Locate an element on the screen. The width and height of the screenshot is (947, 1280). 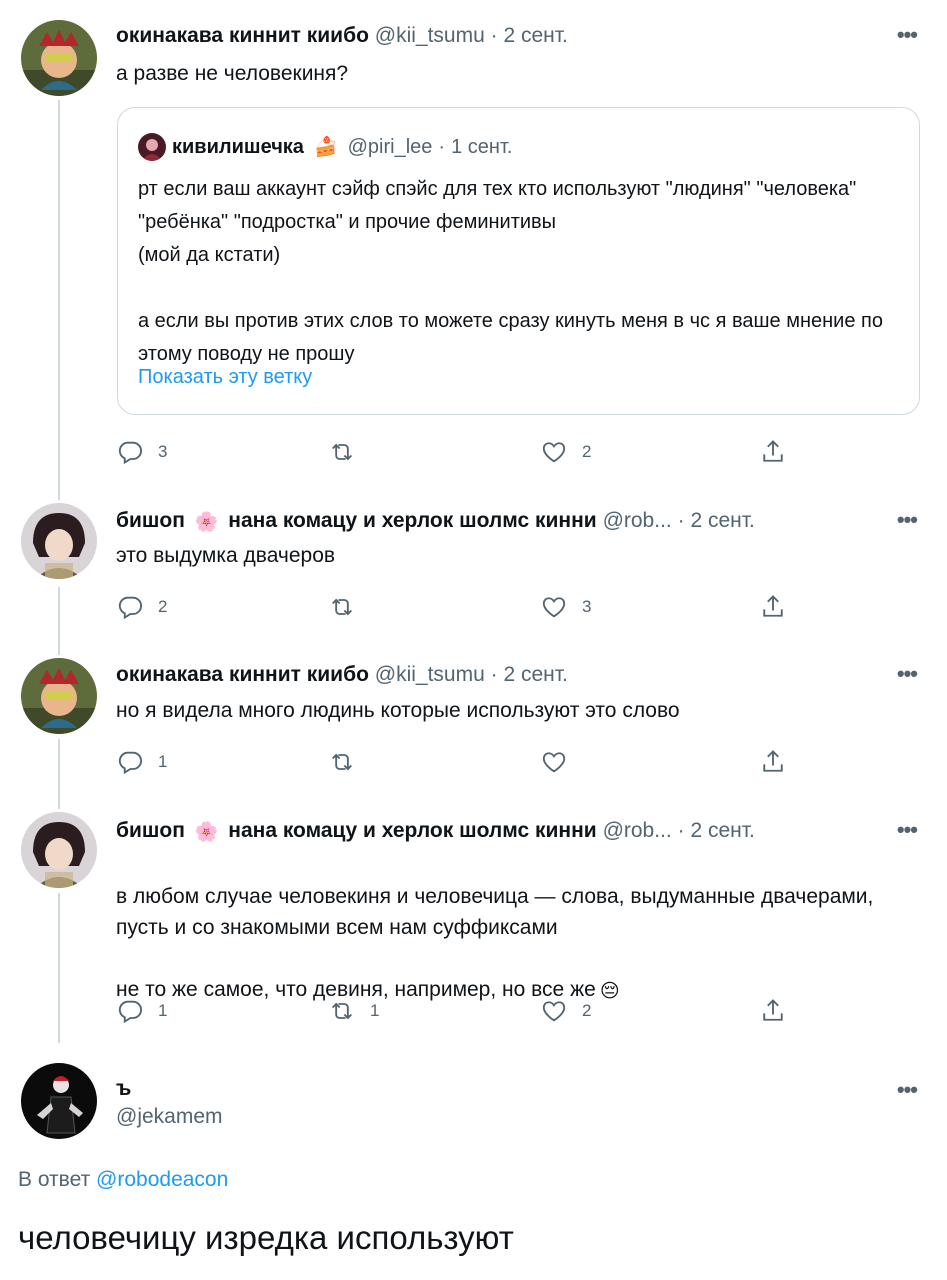
display-name: ъ is located at coordinates (169, 1089).